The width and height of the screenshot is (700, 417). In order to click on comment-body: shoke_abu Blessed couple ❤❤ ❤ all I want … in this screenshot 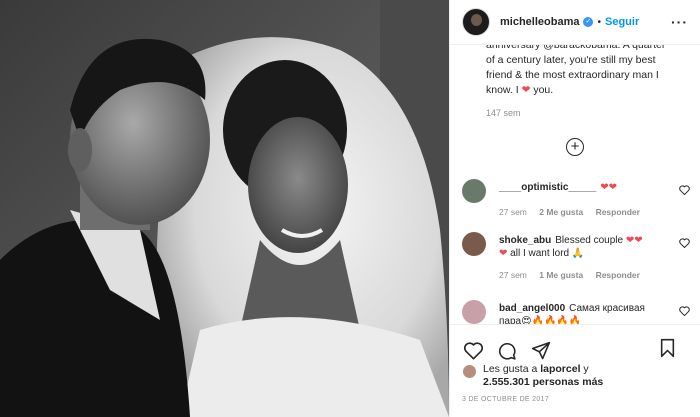, I will do `click(585, 257)`.